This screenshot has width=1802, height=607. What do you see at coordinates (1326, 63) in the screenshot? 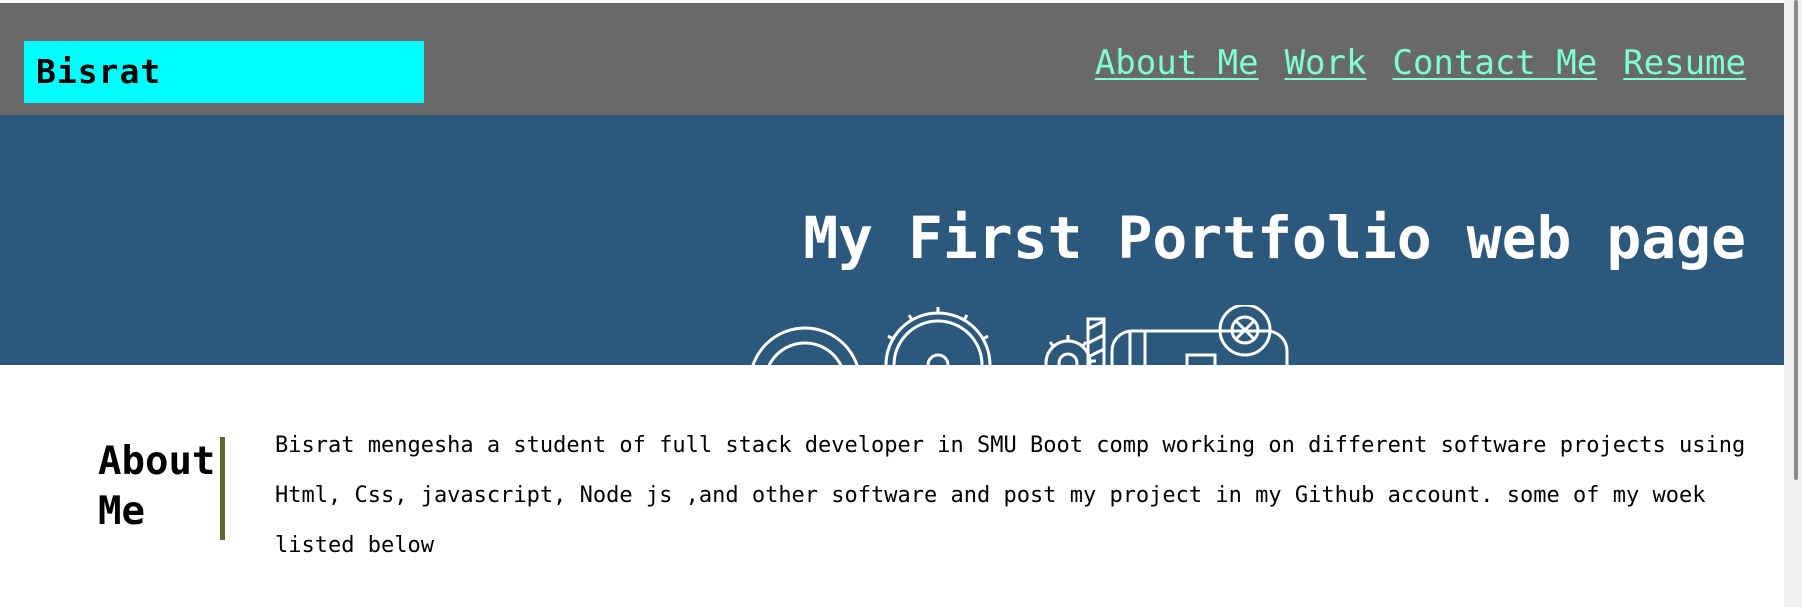
I see `nav-link-work: Work` at bounding box center [1326, 63].